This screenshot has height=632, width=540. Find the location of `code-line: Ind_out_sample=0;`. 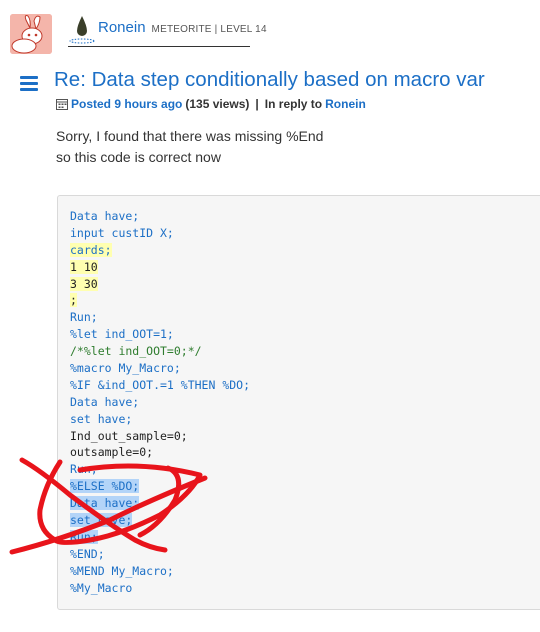

code-line: Ind_out_sample=0; is located at coordinates (160, 436).